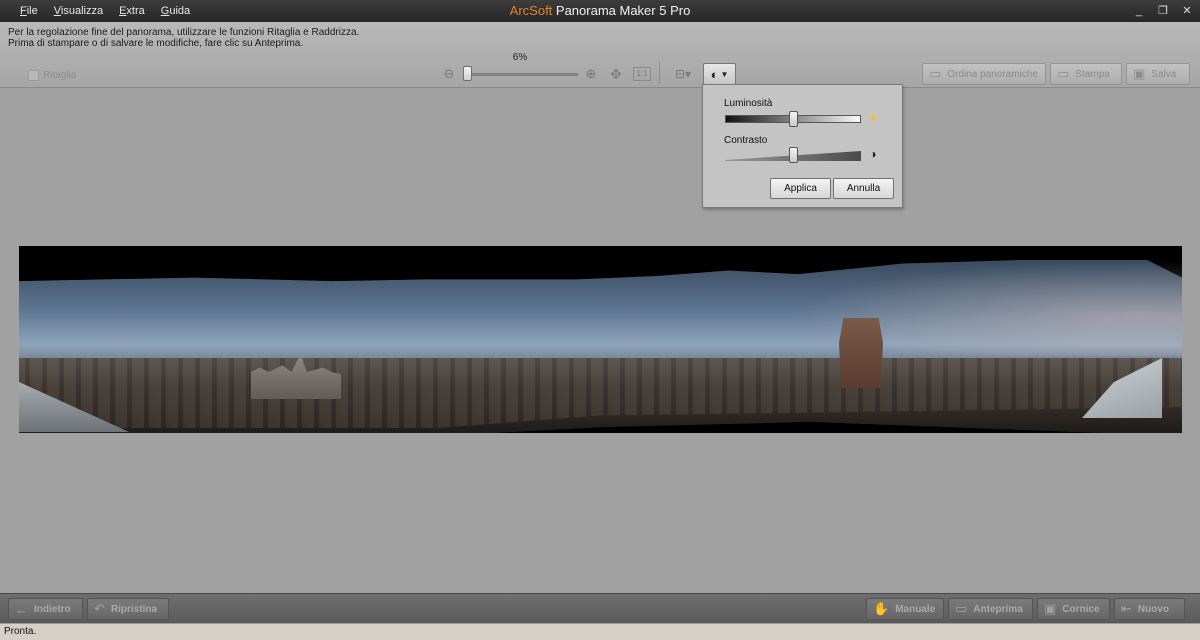 The image size is (1200, 640). Describe the element at coordinates (82, 11) in the screenshot. I see `menu-visualizza-label: isualizza` at that location.